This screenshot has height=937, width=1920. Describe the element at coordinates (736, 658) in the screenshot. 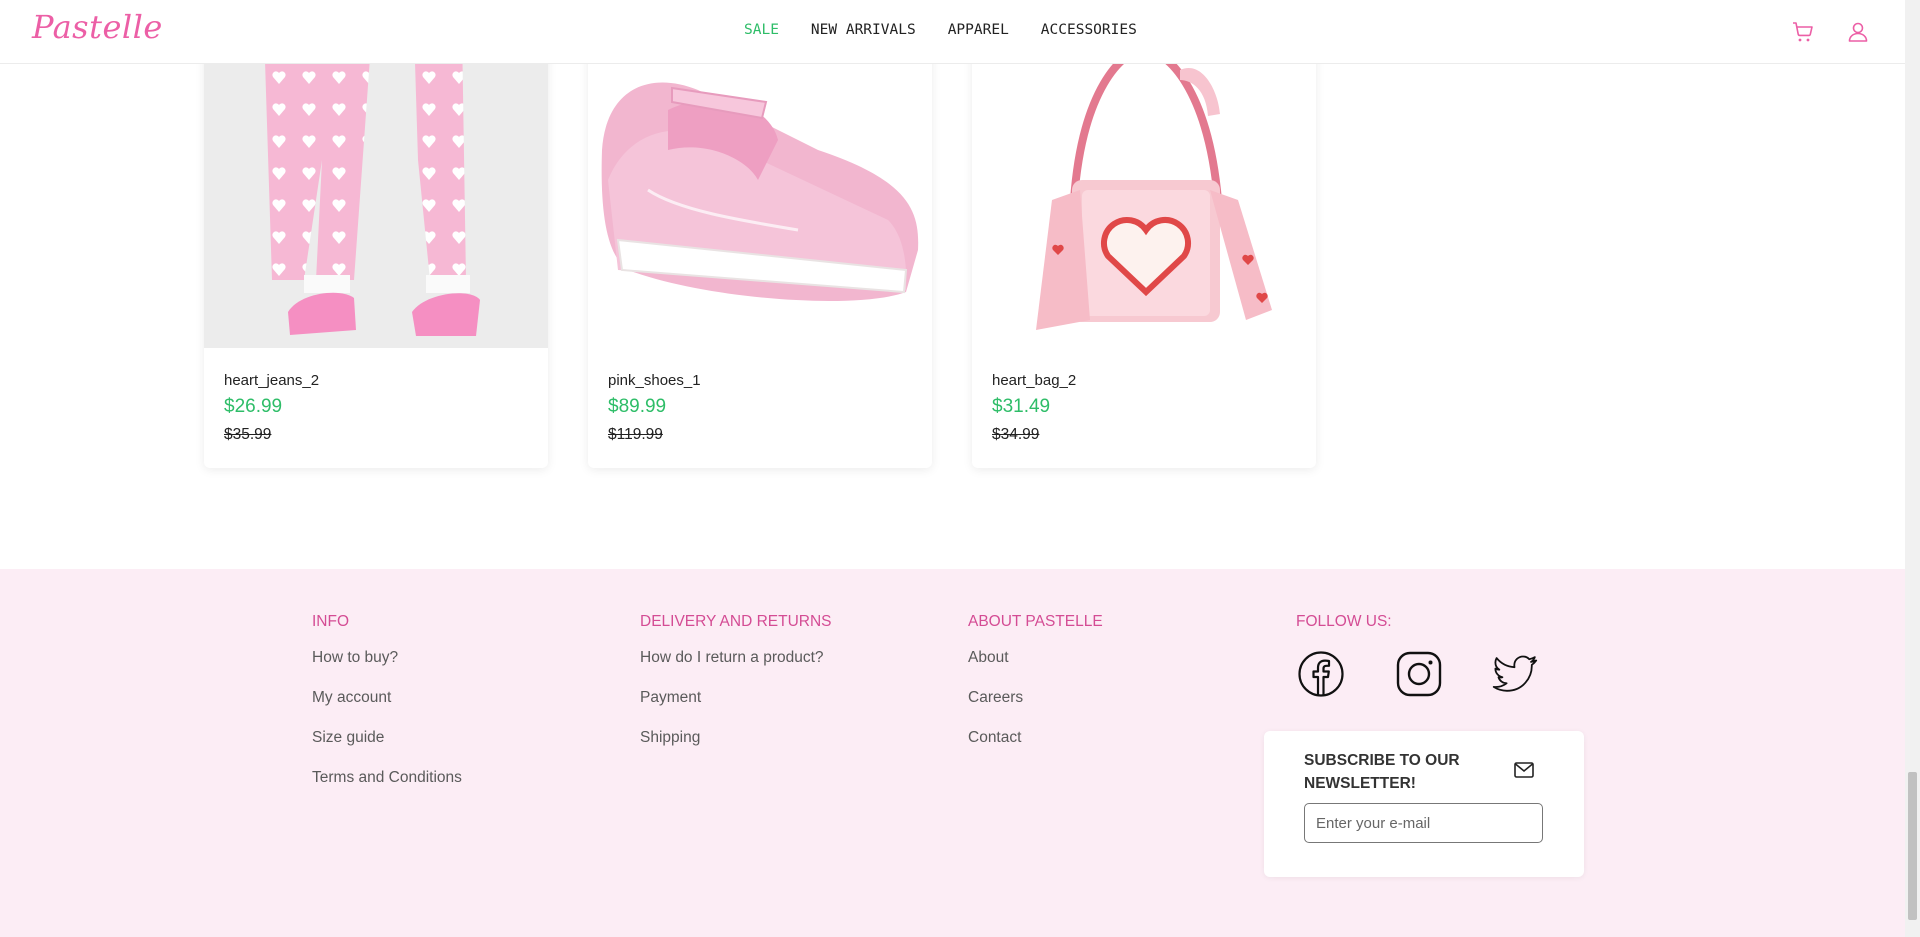

I see `footer-link-return: How do I return a product?` at that location.